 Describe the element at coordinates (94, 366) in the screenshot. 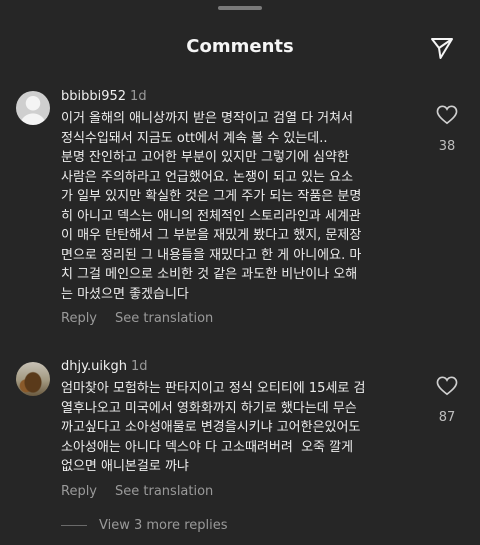

I see `username: dhjy.uikgh` at that location.